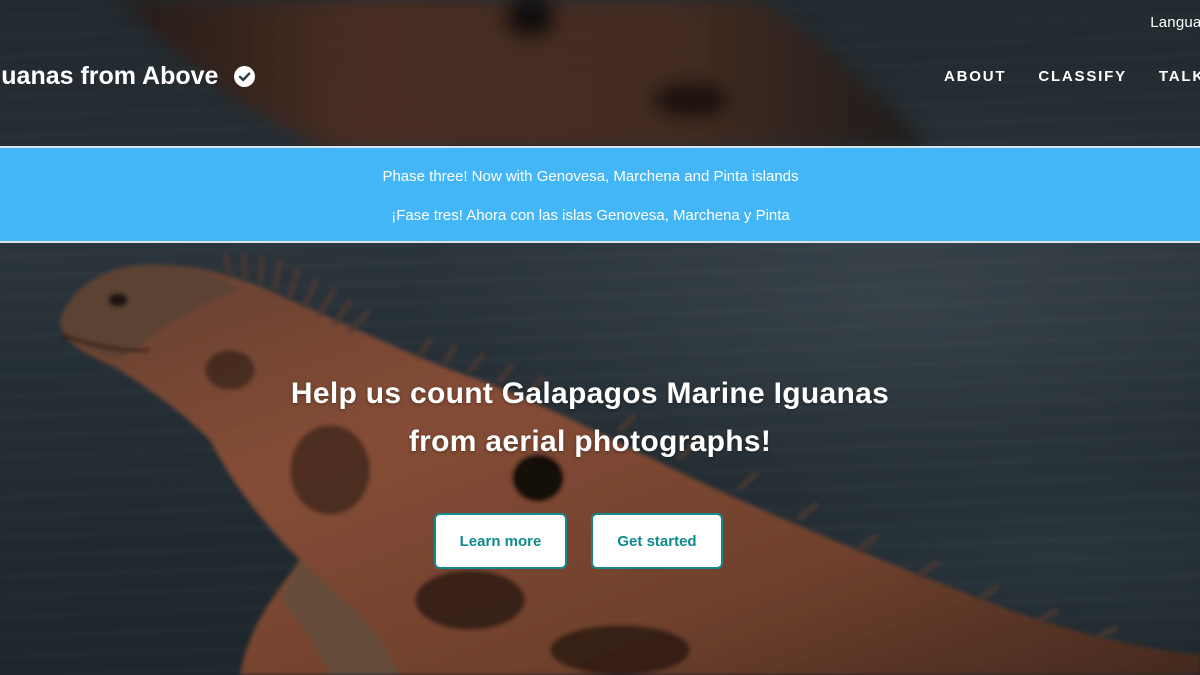 This screenshot has width=1200, height=675. Describe the element at coordinates (600, 78) in the screenshot. I see `project-header: guanas from Above ABOUT CLASSIFY TALK` at that location.